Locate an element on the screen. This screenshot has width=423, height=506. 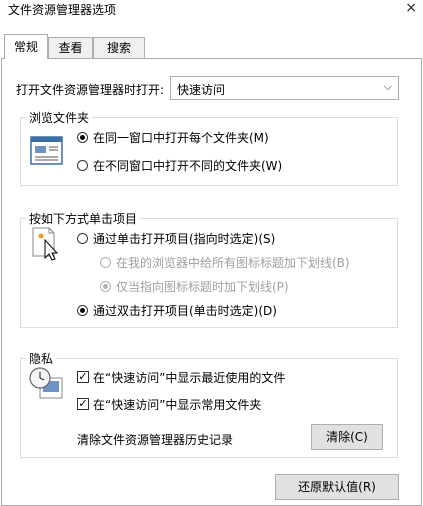
double-click-label: 通过双击打开项目(单击时选定)(D) is located at coordinates (185, 310).